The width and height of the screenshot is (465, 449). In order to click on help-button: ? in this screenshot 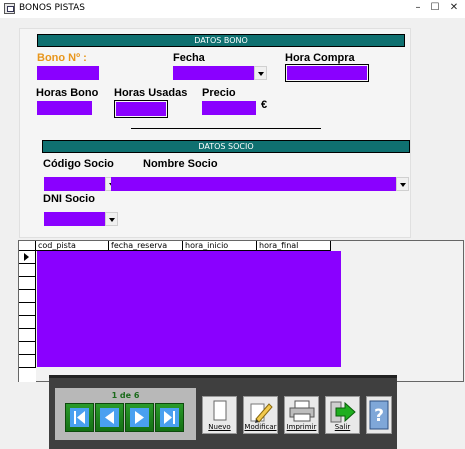, I will do `click(379, 415)`.